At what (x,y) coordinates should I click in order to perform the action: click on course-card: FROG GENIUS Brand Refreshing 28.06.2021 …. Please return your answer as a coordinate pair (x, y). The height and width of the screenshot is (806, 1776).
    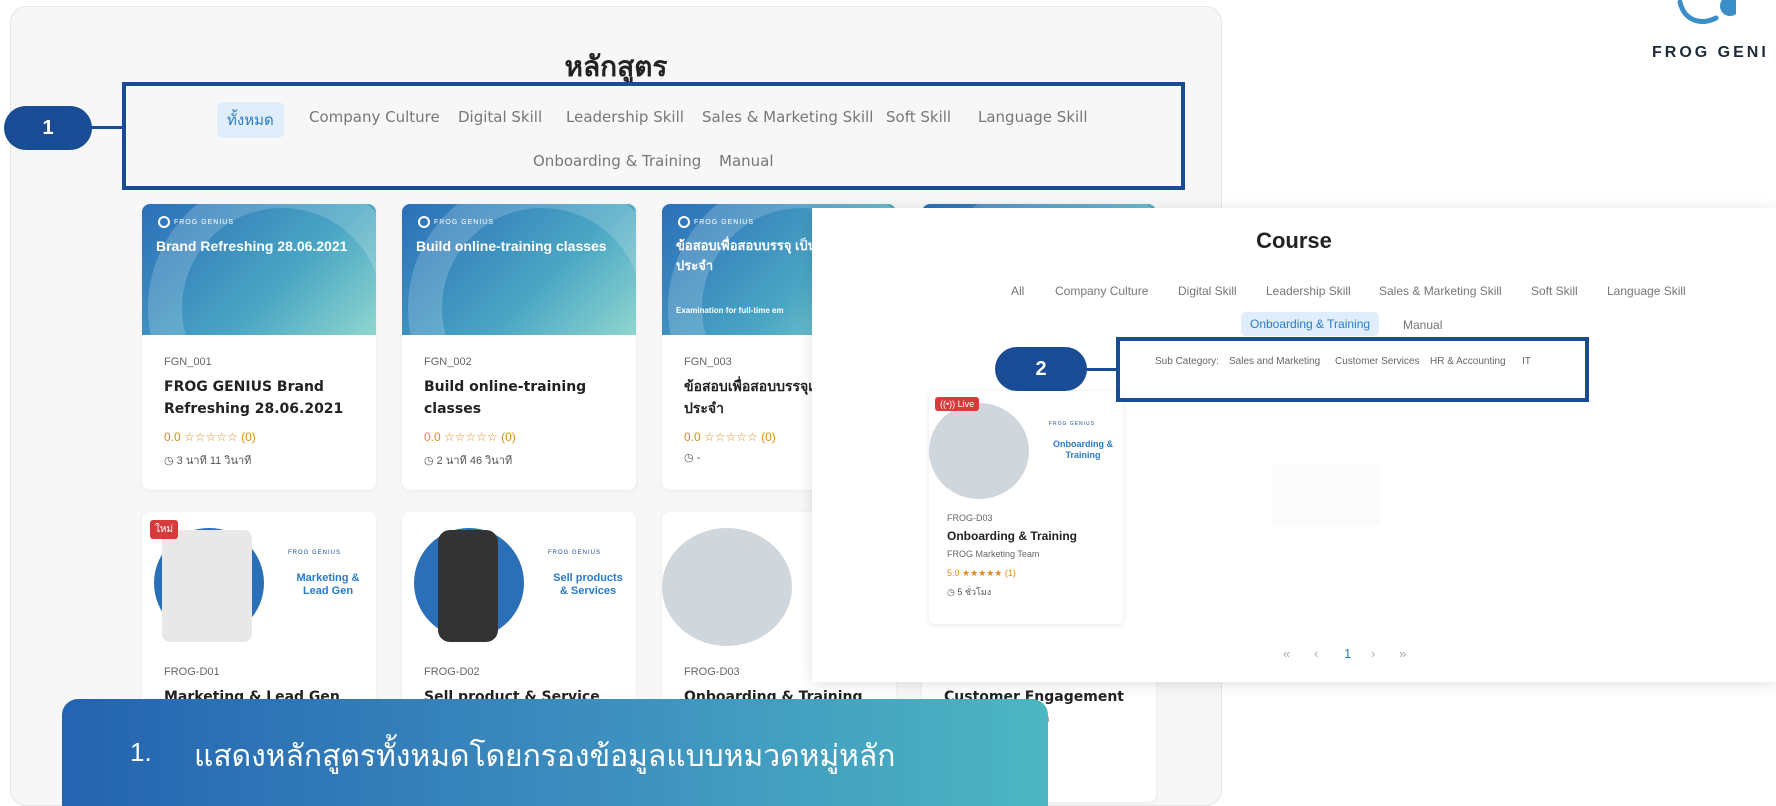
    Looking at the image, I should click on (259, 347).